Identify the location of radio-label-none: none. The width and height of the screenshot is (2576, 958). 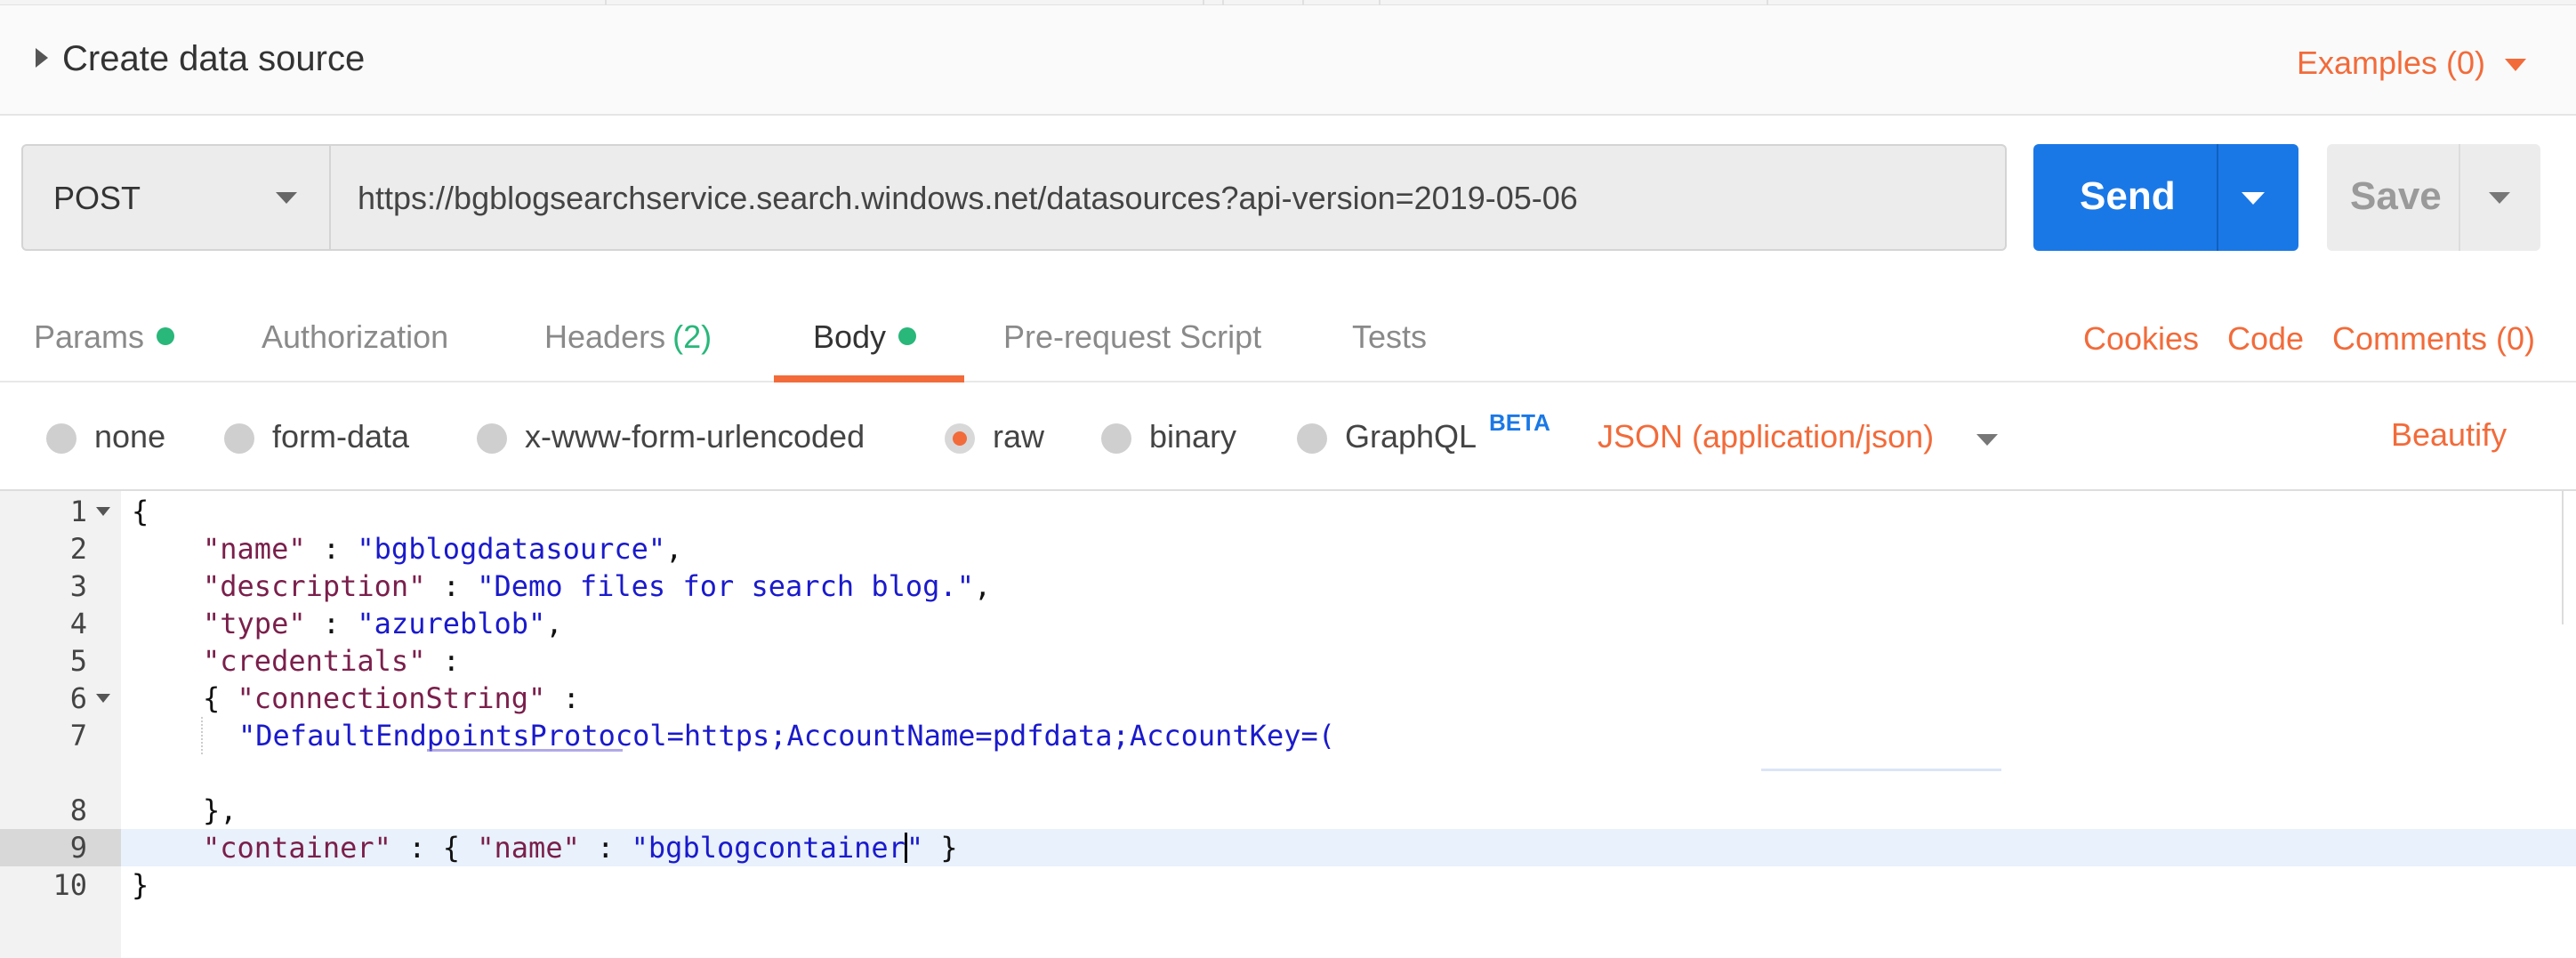
(129, 436).